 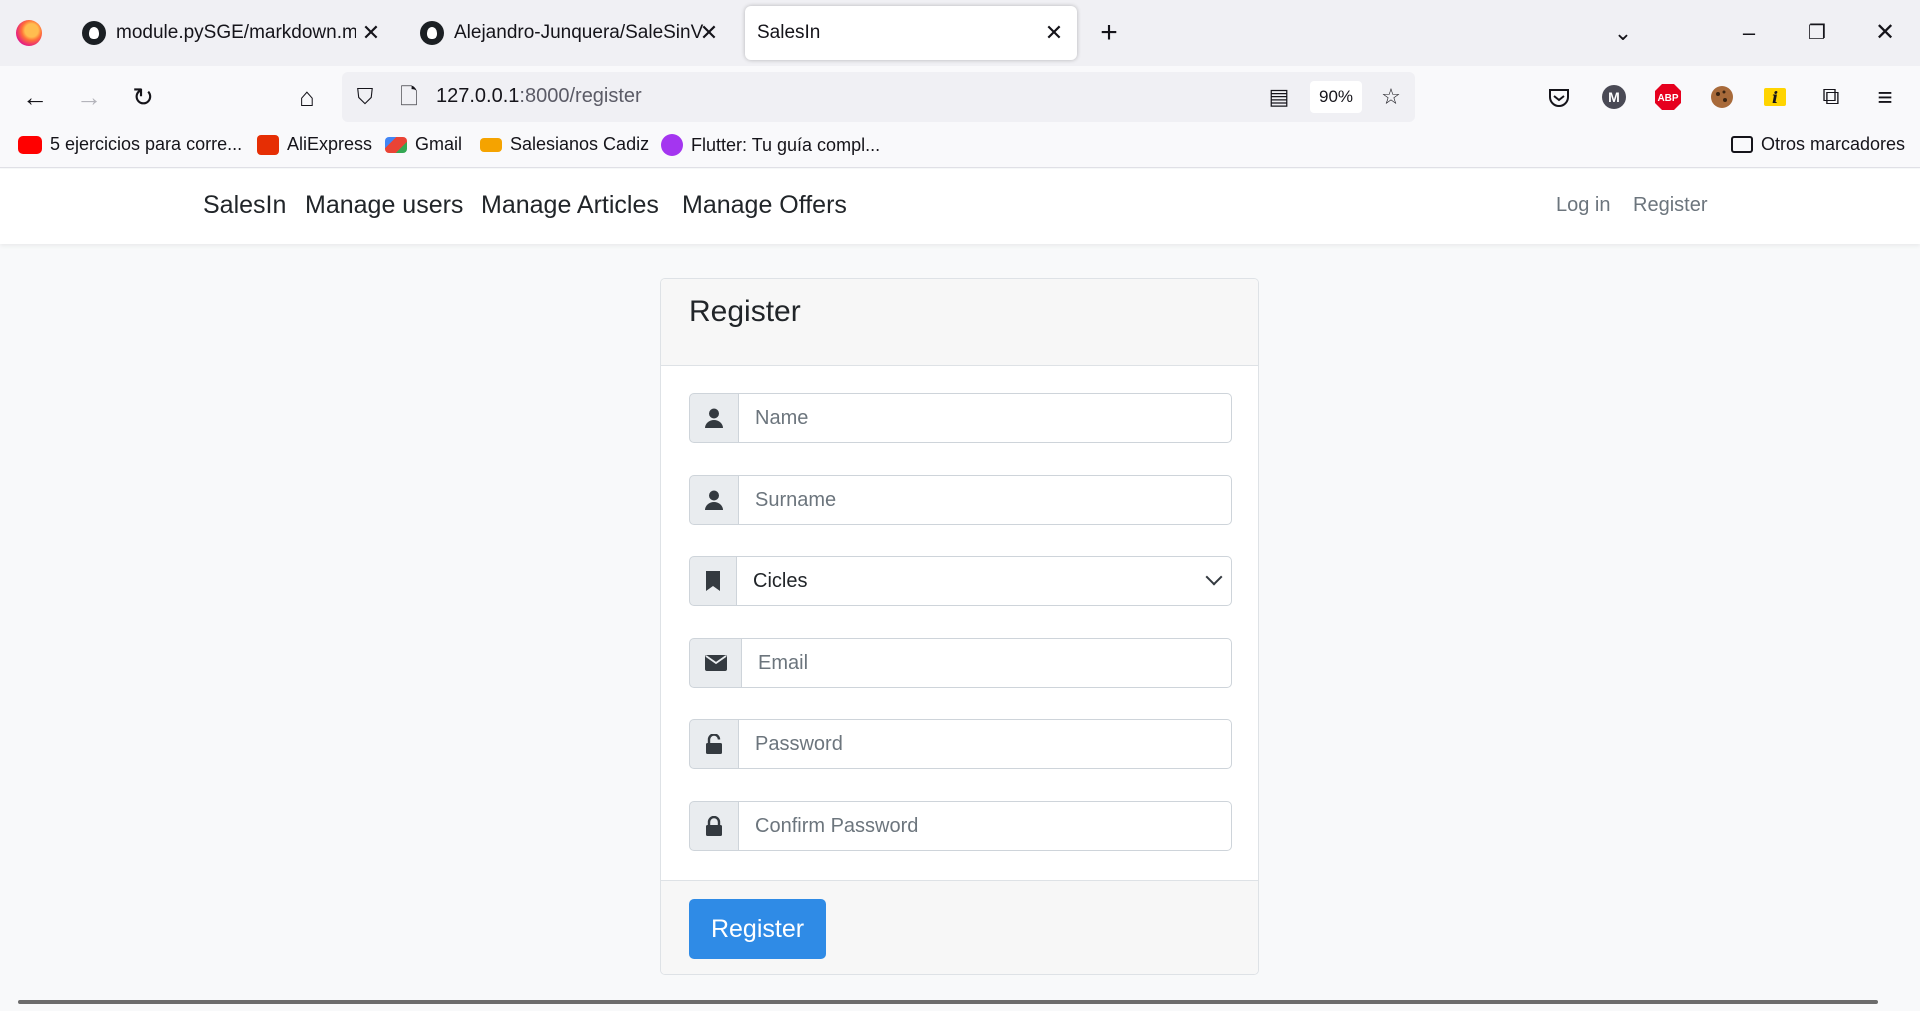 I want to click on brand-link: SalesIn, so click(x=244, y=205).